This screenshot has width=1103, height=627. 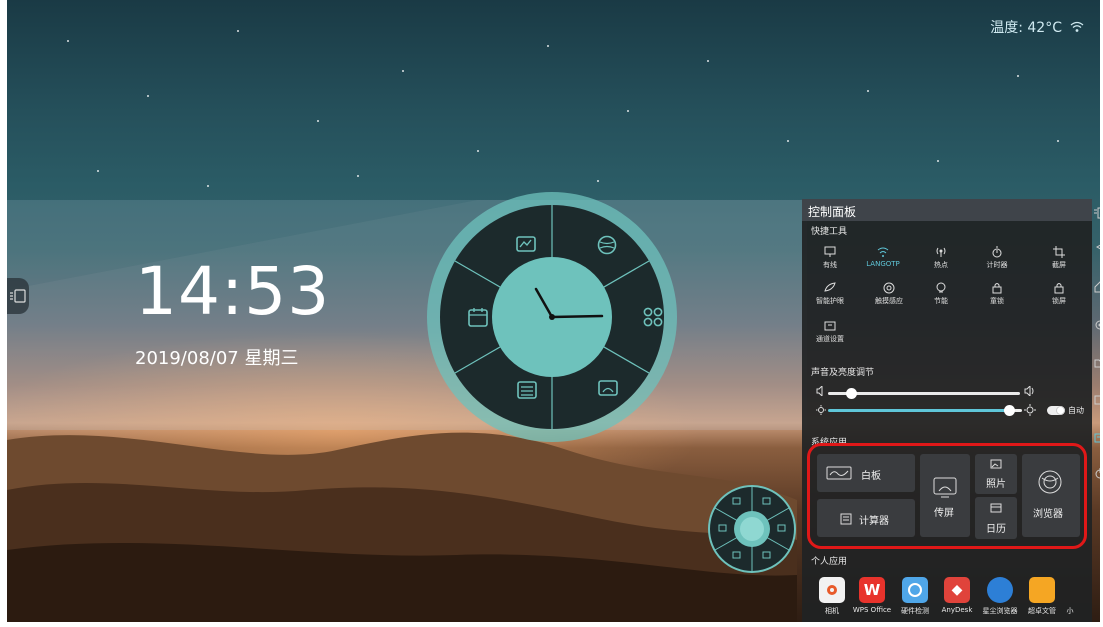 I want to click on child-lock-icon, so click(x=997, y=288).